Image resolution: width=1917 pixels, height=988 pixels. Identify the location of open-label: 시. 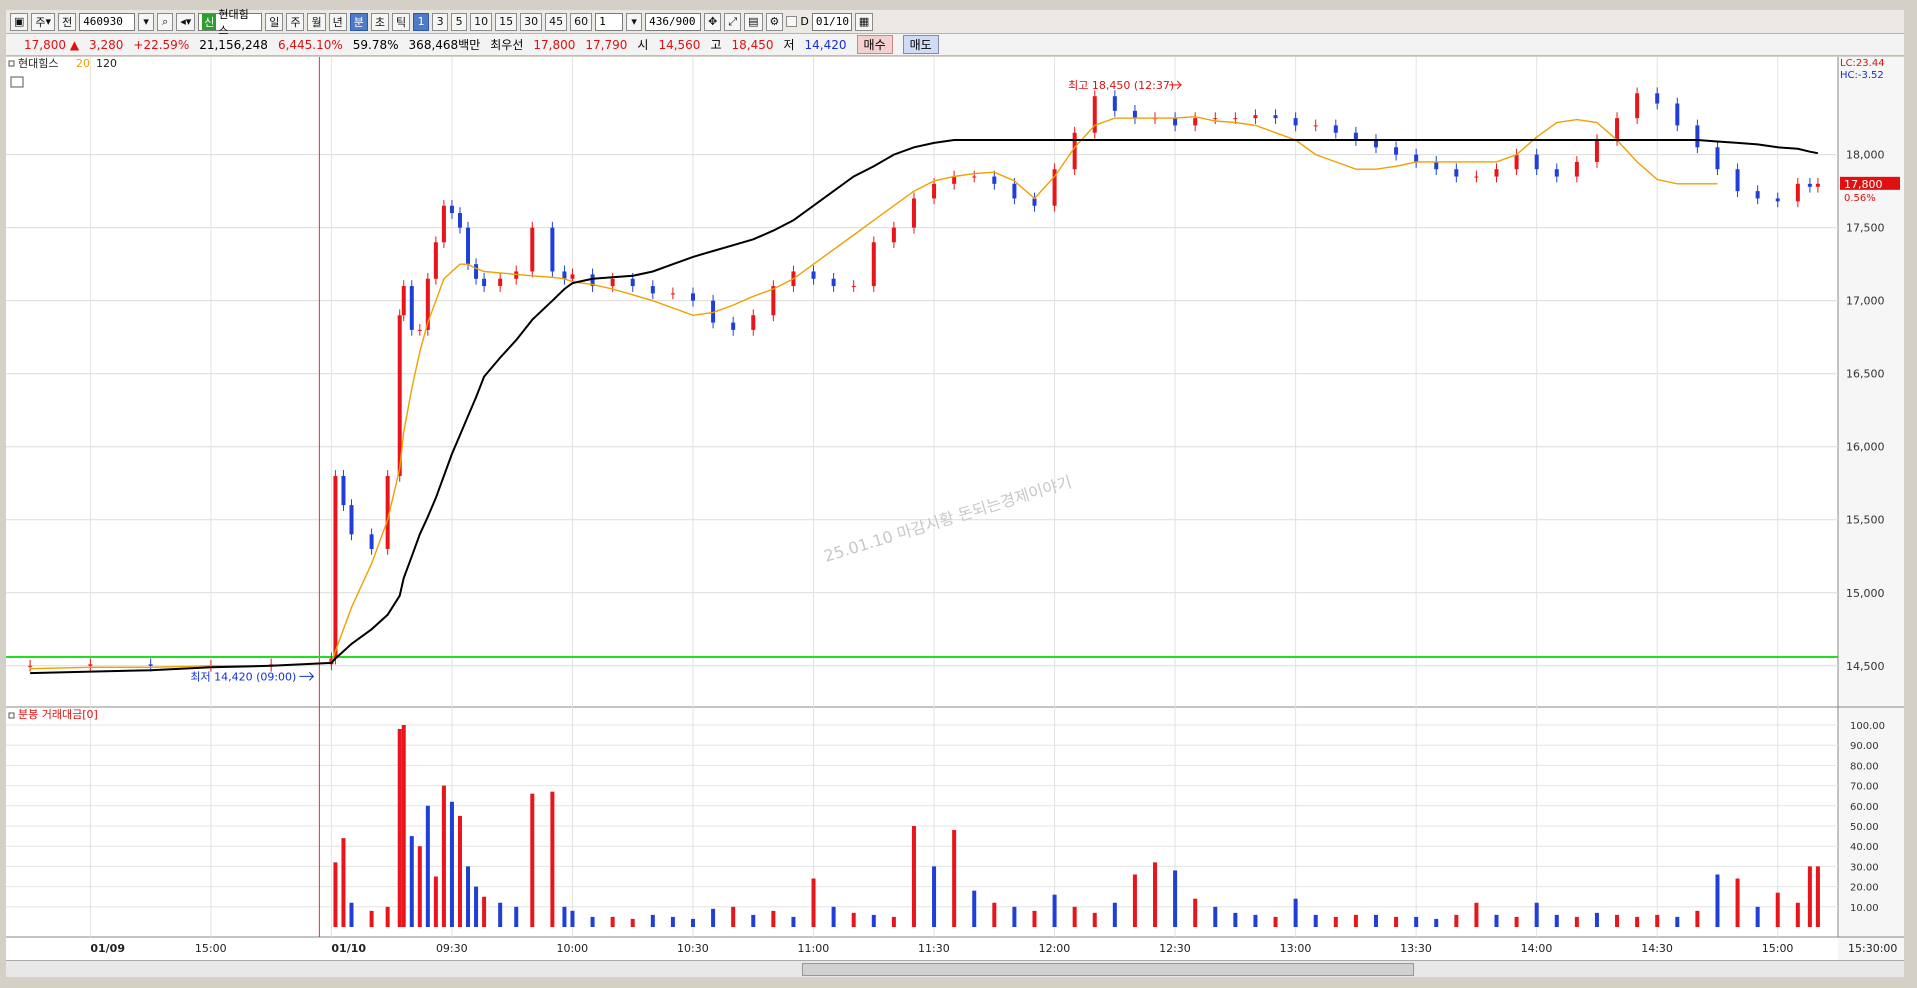
(643, 45).